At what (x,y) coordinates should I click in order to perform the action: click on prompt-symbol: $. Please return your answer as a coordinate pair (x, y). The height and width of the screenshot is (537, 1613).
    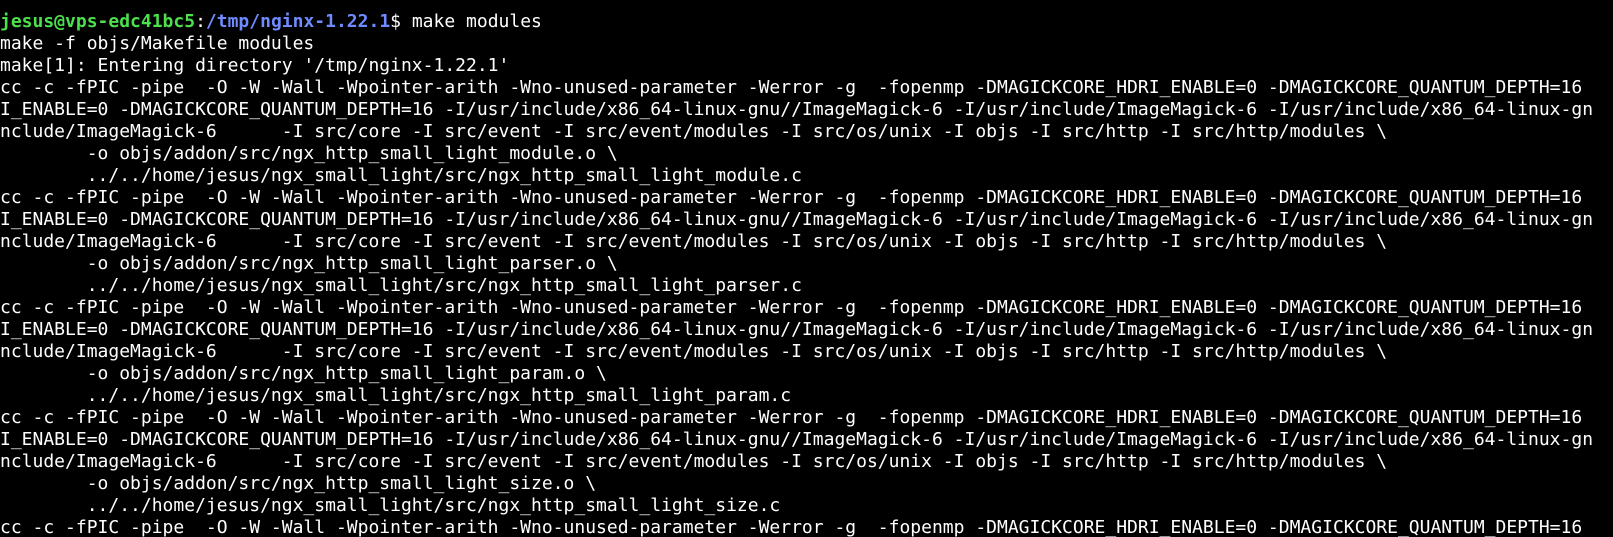
    Looking at the image, I should click on (401, 21).